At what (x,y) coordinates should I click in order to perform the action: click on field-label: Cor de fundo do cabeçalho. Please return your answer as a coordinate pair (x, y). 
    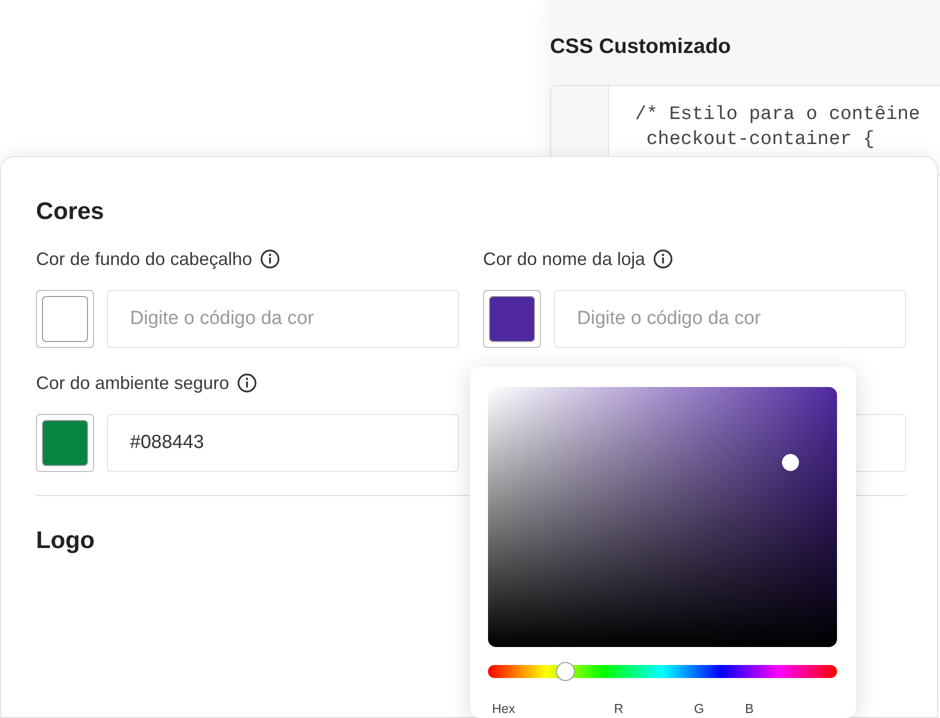
    Looking at the image, I should click on (144, 259).